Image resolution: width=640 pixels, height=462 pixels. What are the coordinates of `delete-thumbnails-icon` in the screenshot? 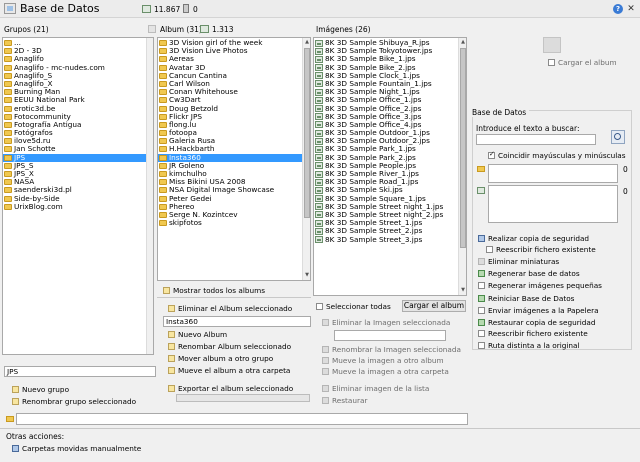 It's located at (481, 261).